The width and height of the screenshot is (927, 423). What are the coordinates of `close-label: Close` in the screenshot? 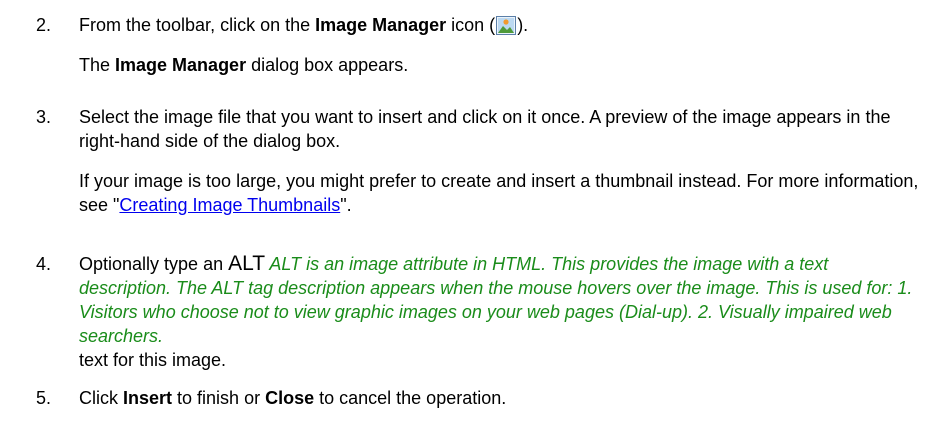 It's located at (290, 398).